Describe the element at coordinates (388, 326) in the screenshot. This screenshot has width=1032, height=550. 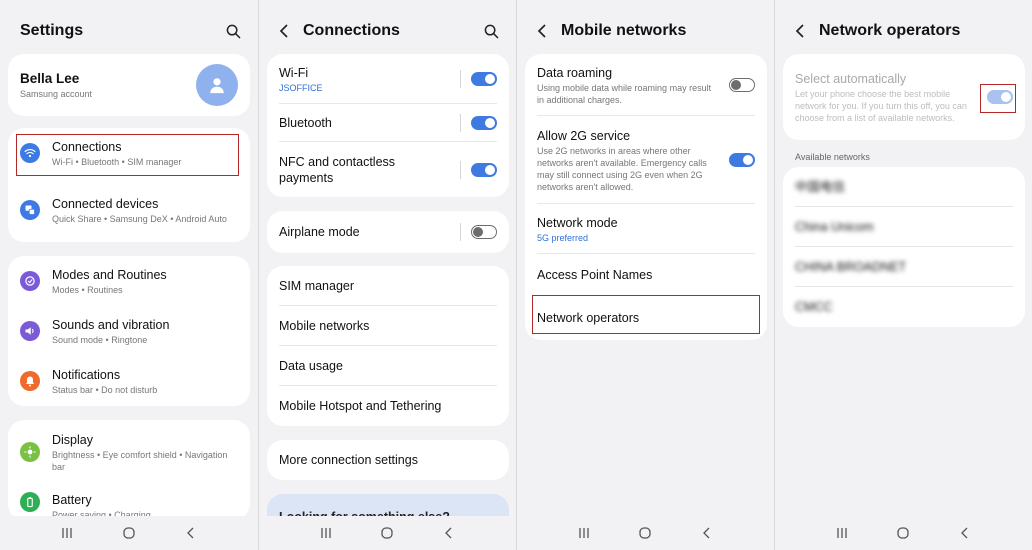
I see `connections-item-mobile-networks: Mobile networks` at that location.